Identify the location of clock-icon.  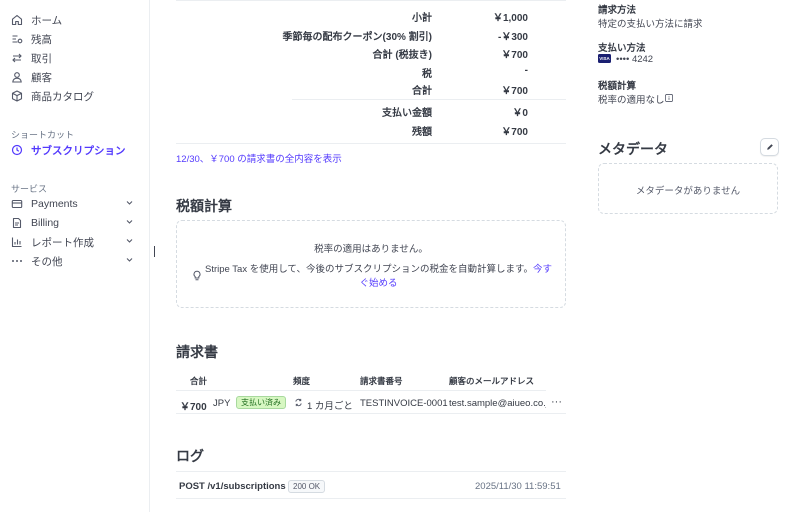
(17, 150).